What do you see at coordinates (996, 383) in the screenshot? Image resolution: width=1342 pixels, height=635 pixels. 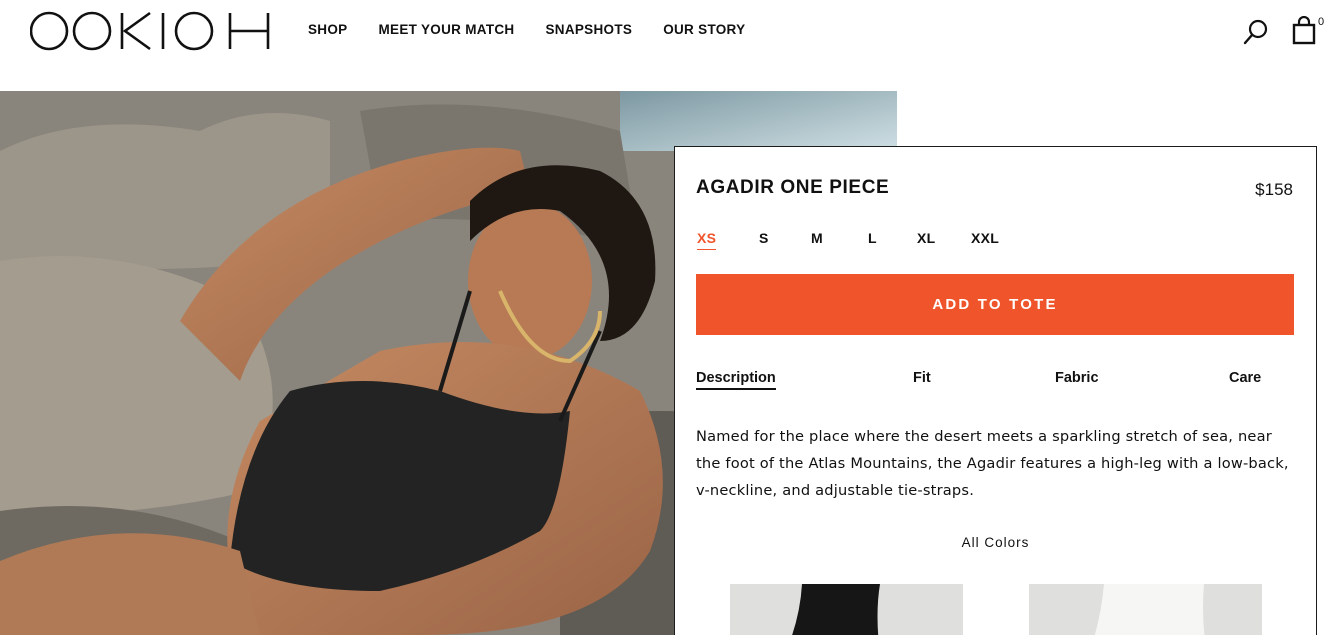 I see `product-info-tabs: Description Fit Fabric Care` at bounding box center [996, 383].